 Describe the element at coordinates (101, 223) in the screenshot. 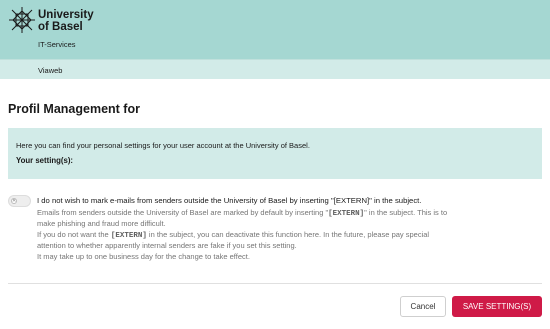

I see `setting-description-line-2: make phishing and fraud more difficult.` at that location.